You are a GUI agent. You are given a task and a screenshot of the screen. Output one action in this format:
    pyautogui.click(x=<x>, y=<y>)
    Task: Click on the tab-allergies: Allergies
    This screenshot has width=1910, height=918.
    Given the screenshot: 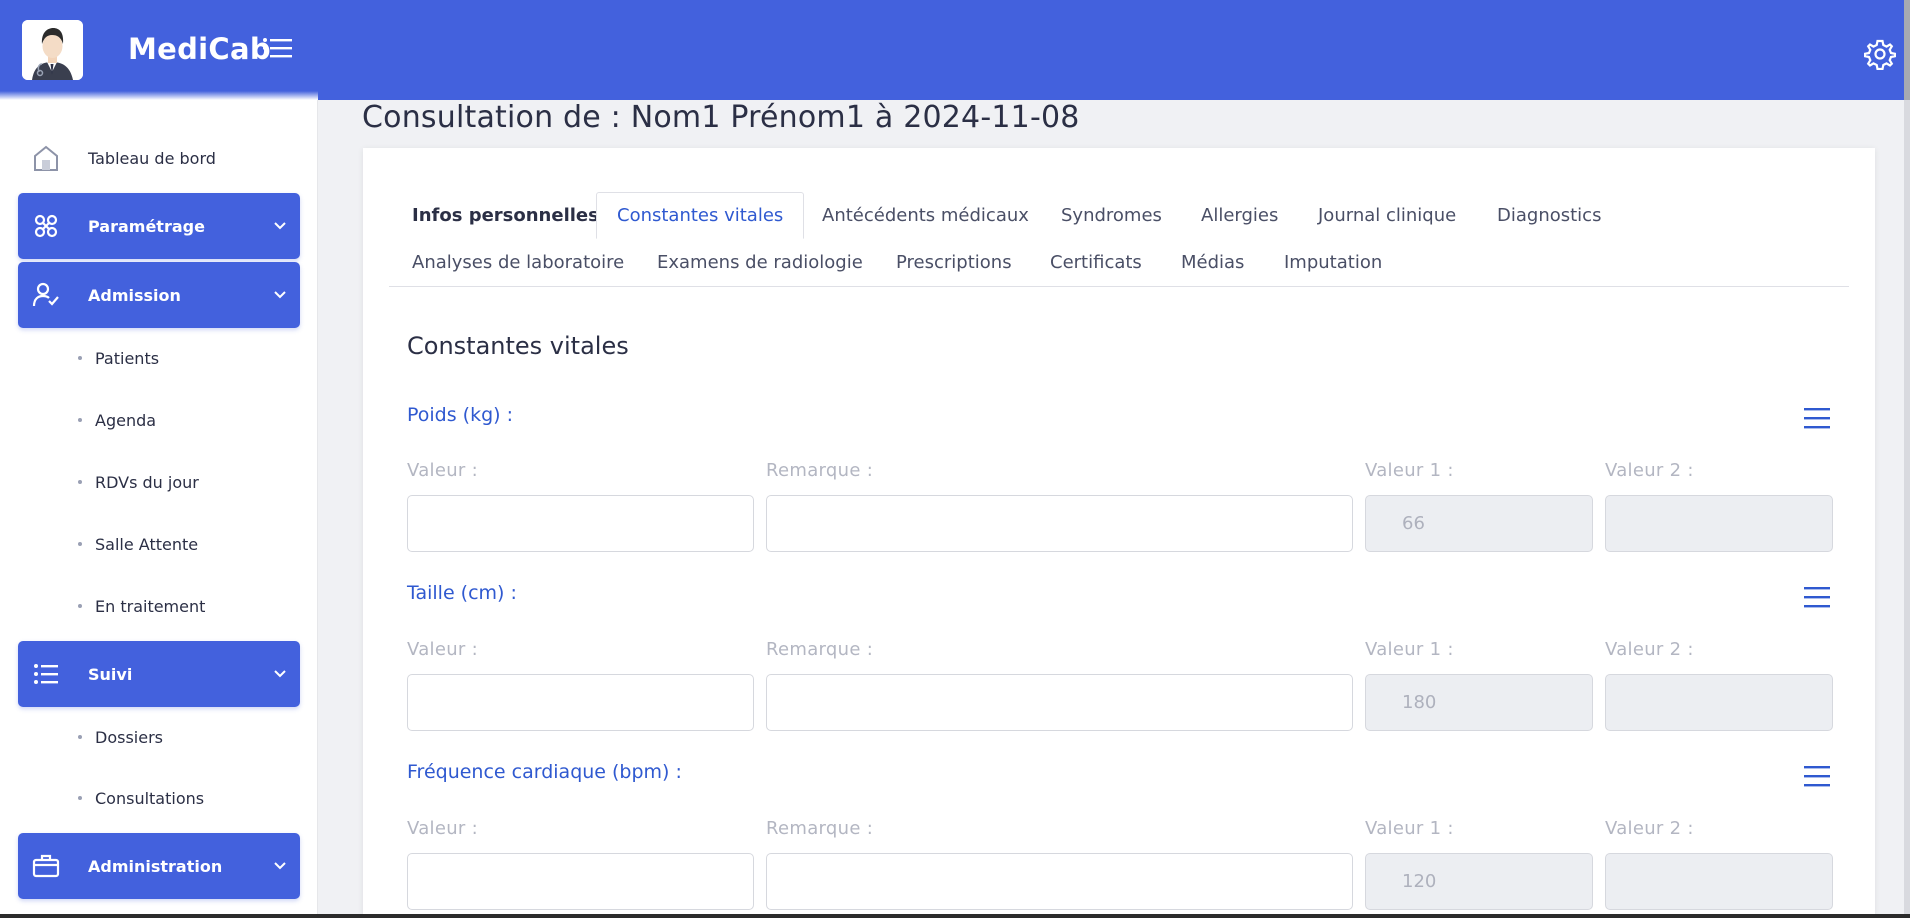 What is the action you would take?
    pyautogui.click(x=1239, y=215)
    